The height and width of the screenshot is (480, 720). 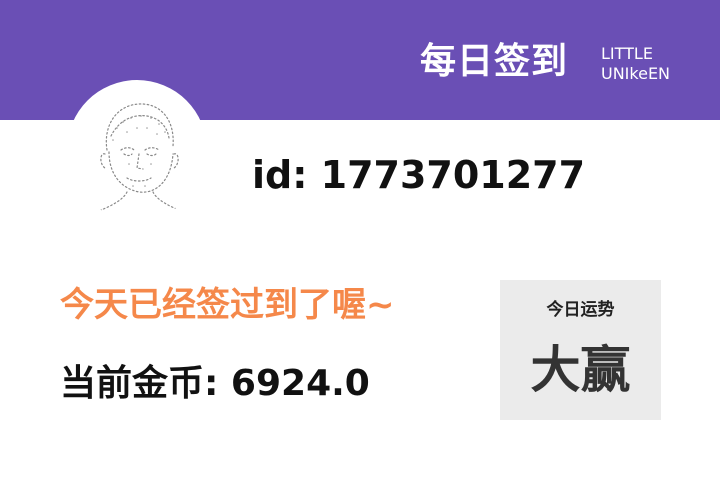 What do you see at coordinates (580, 370) in the screenshot?
I see `fortune-value: 大赢` at bounding box center [580, 370].